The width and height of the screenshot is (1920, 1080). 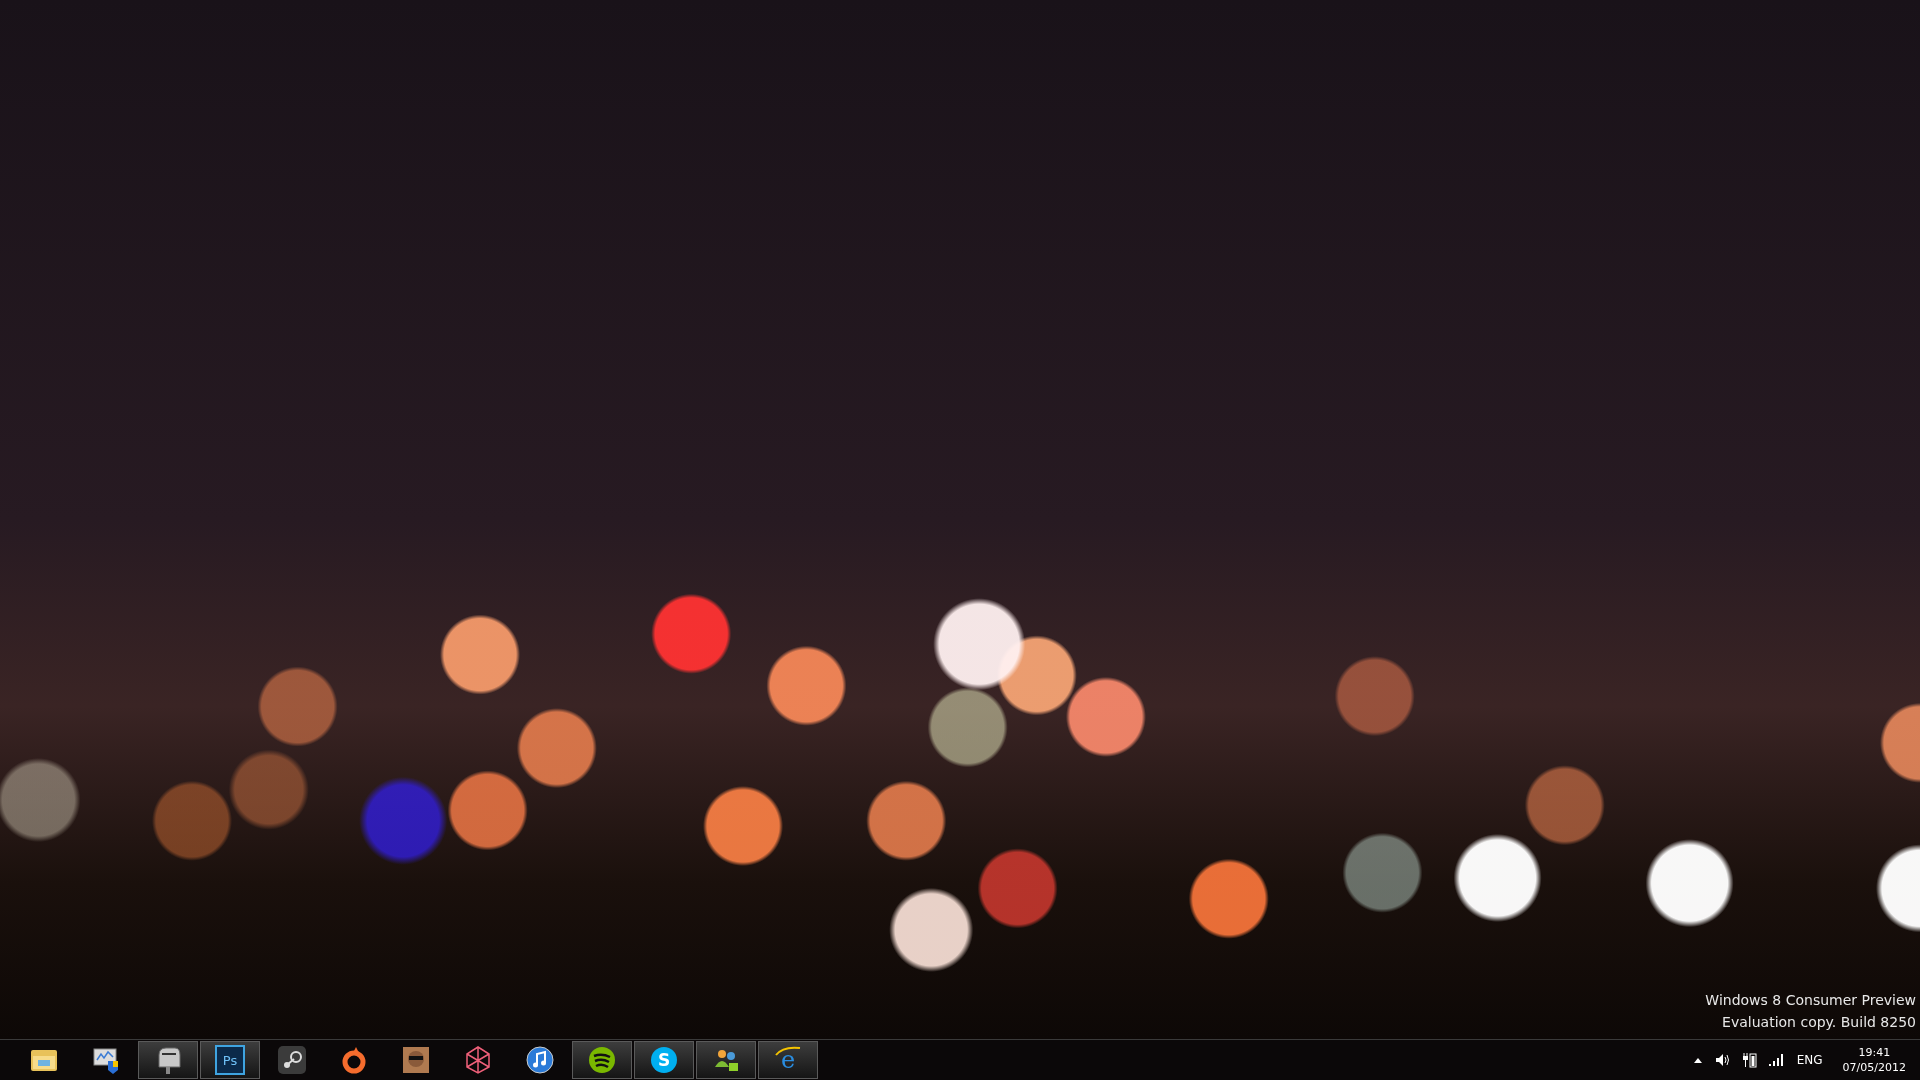 What do you see at coordinates (292, 1060) in the screenshot?
I see `steam-logo-icon` at bounding box center [292, 1060].